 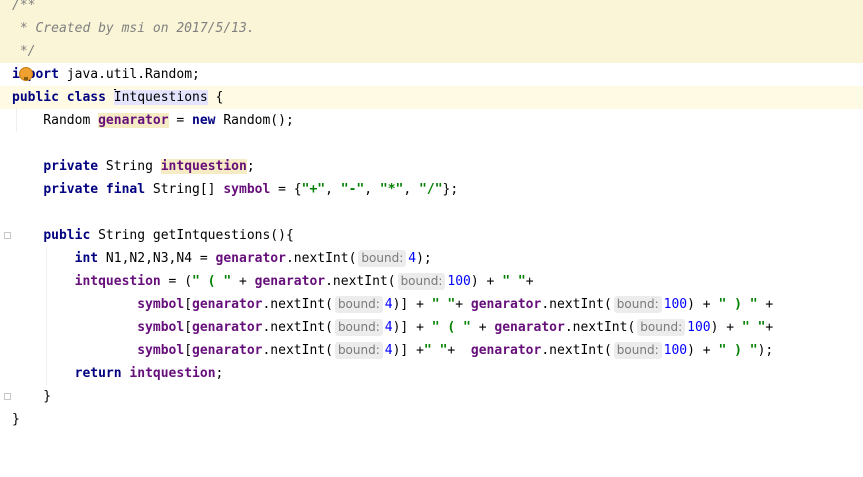 What do you see at coordinates (32, 396) in the screenshot?
I see `method-close-brace: }` at bounding box center [32, 396].